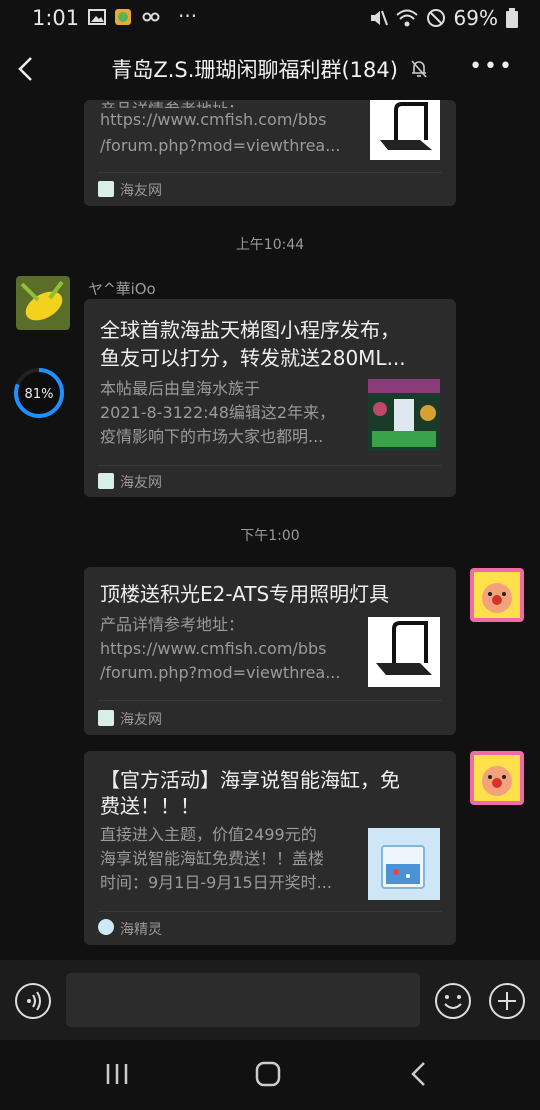 Image resolution: width=540 pixels, height=1110 pixels. What do you see at coordinates (151, 17) in the screenshot?
I see `voicemail-icon` at bounding box center [151, 17].